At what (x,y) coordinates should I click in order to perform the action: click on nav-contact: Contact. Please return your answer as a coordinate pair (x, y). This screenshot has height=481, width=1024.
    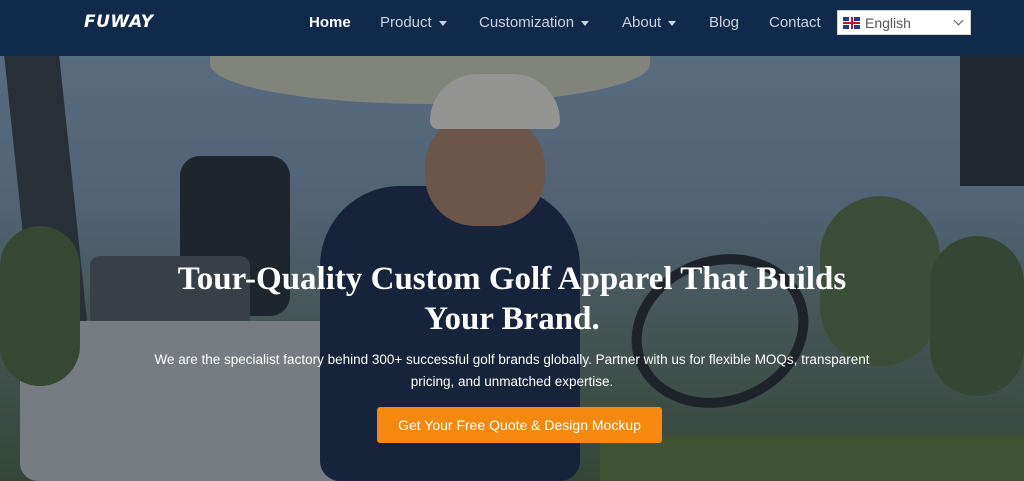
    Looking at the image, I should click on (795, 22).